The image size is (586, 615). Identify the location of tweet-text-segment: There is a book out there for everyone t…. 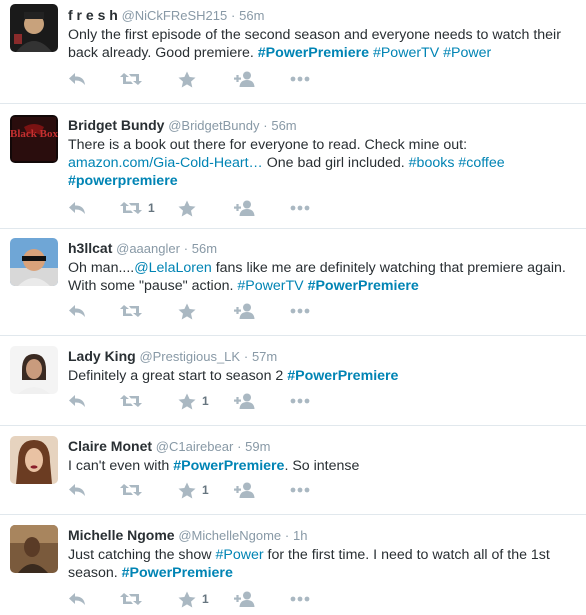
(268, 145).